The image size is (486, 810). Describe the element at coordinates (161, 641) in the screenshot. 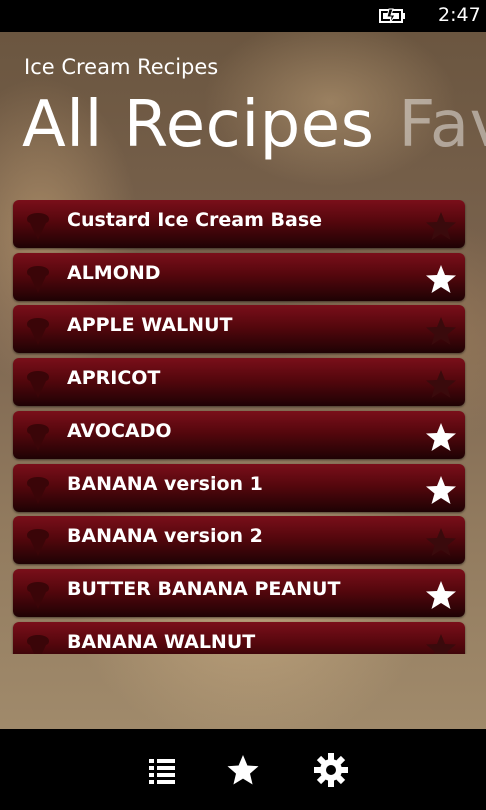

I see `recipe-name: BANANA WALNUT` at that location.